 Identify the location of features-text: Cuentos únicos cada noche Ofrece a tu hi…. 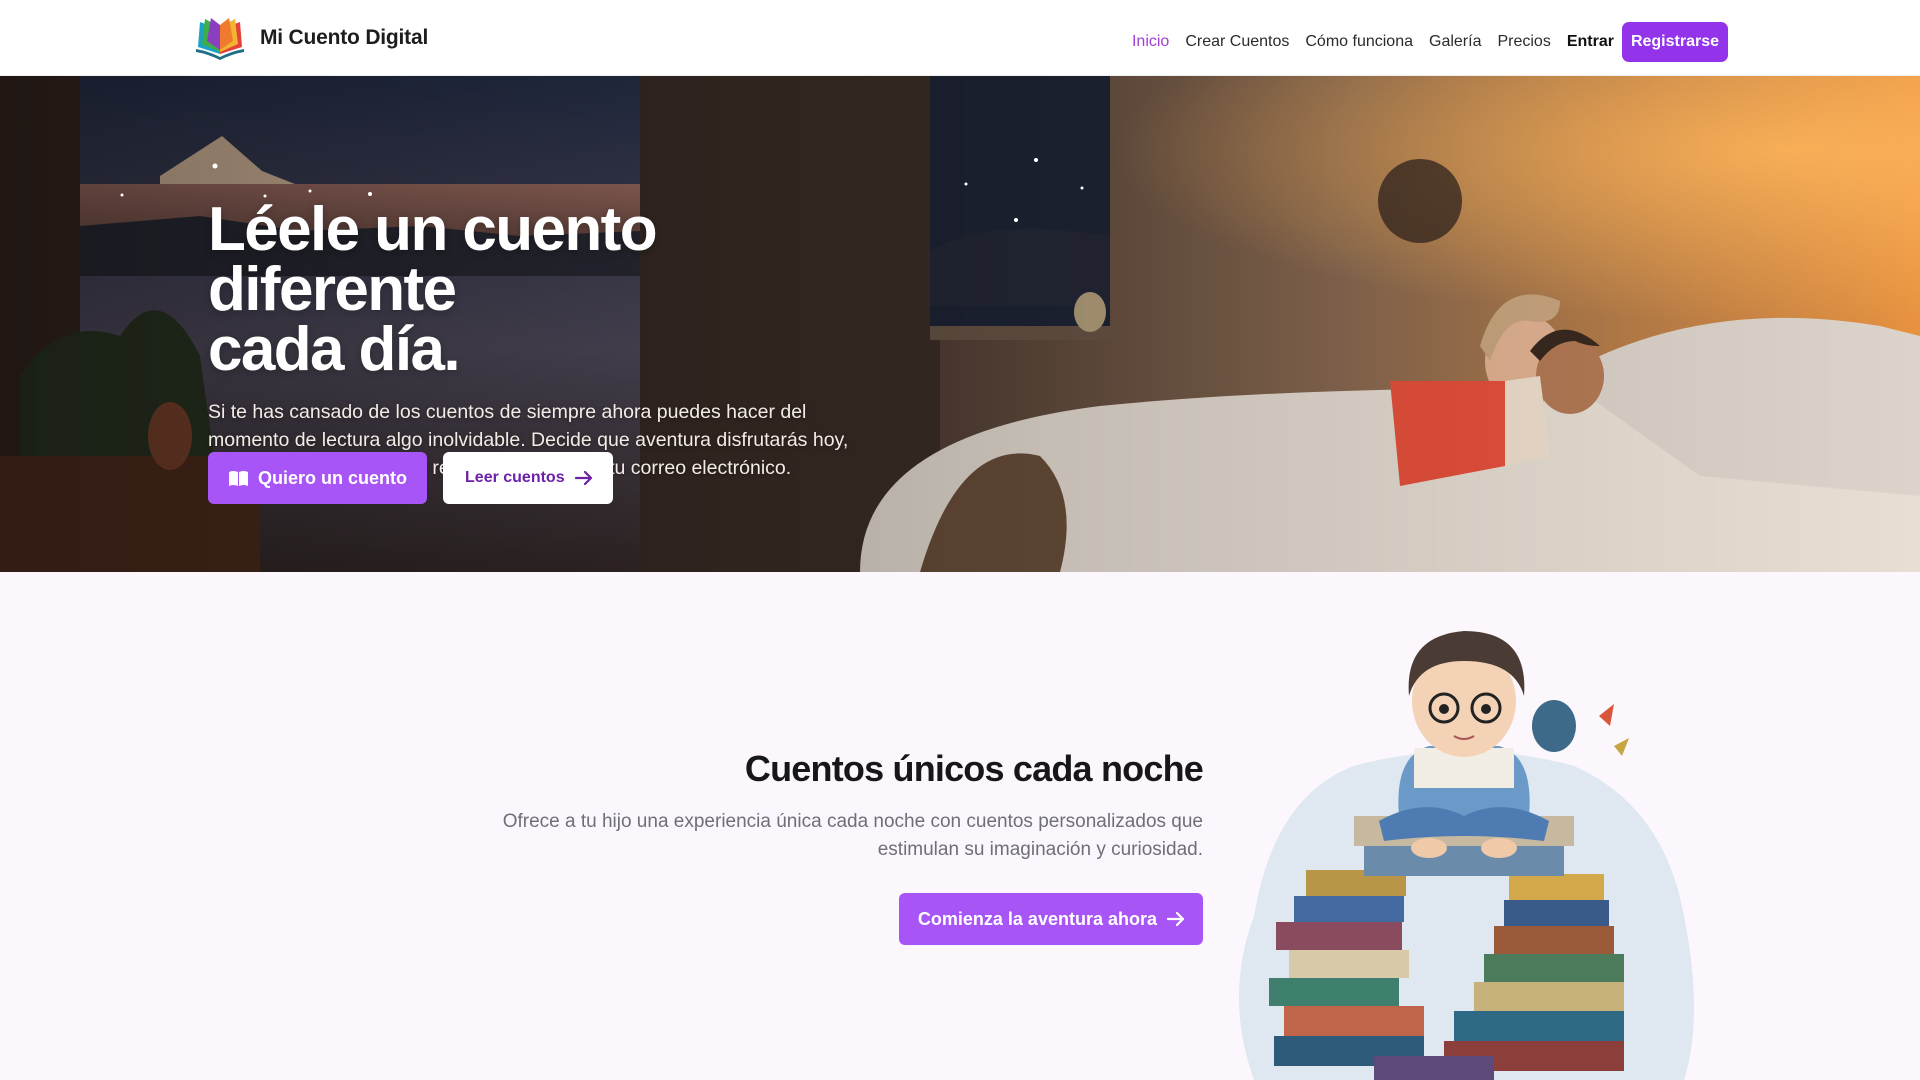
(833, 806).